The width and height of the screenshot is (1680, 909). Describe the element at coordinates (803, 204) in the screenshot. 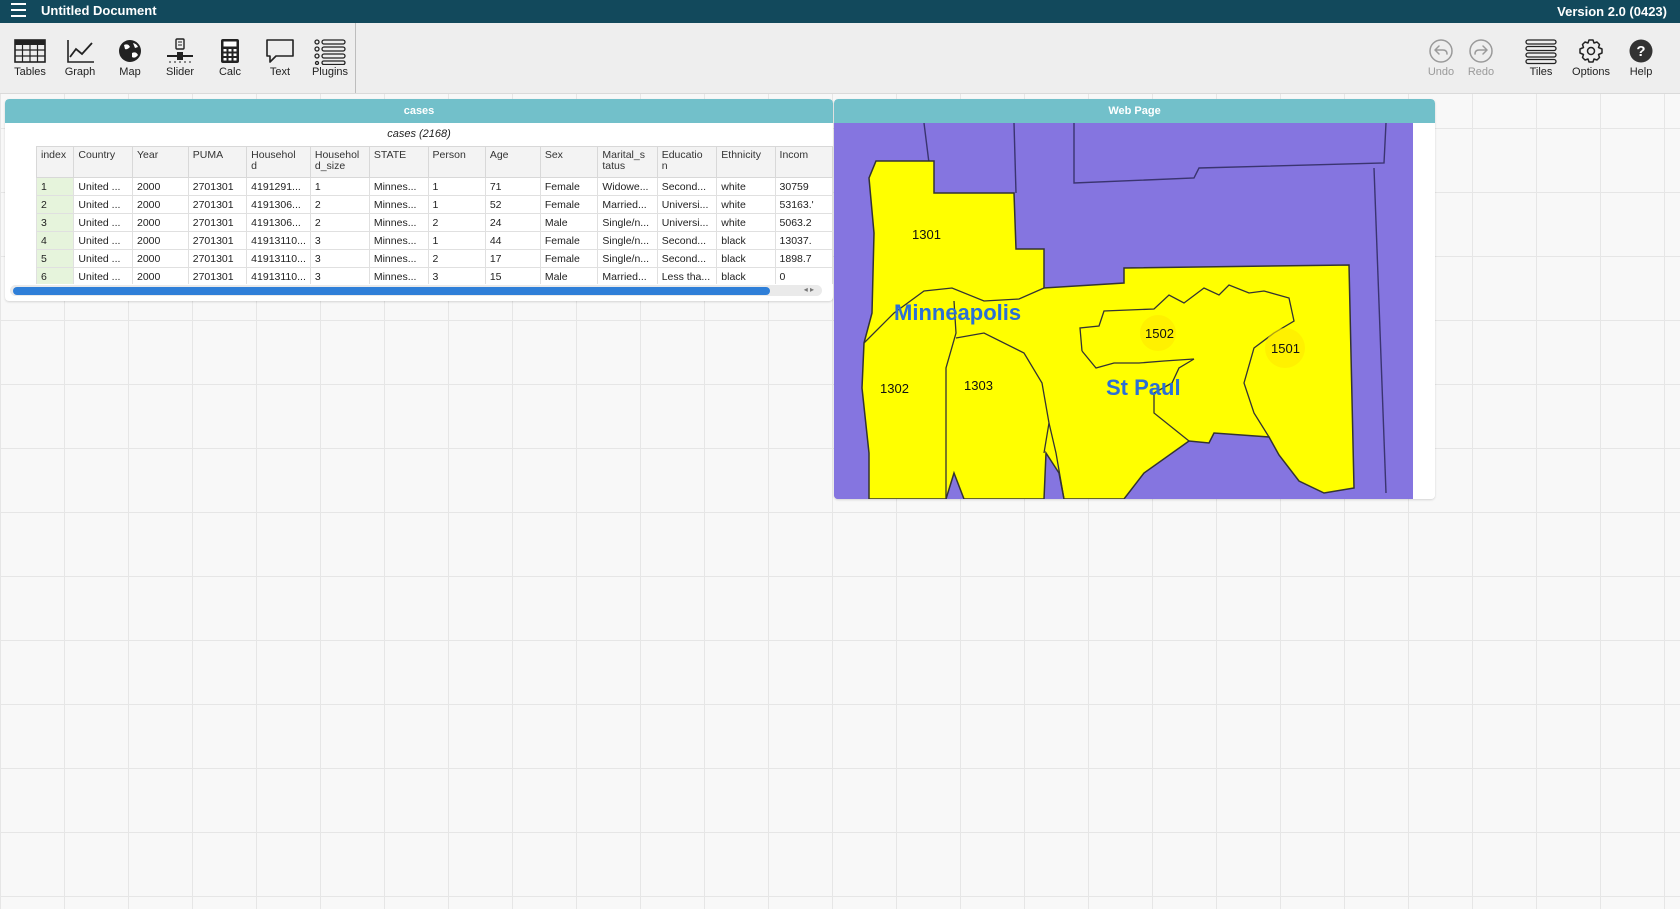

I see `table-cell: 53163.'` at that location.